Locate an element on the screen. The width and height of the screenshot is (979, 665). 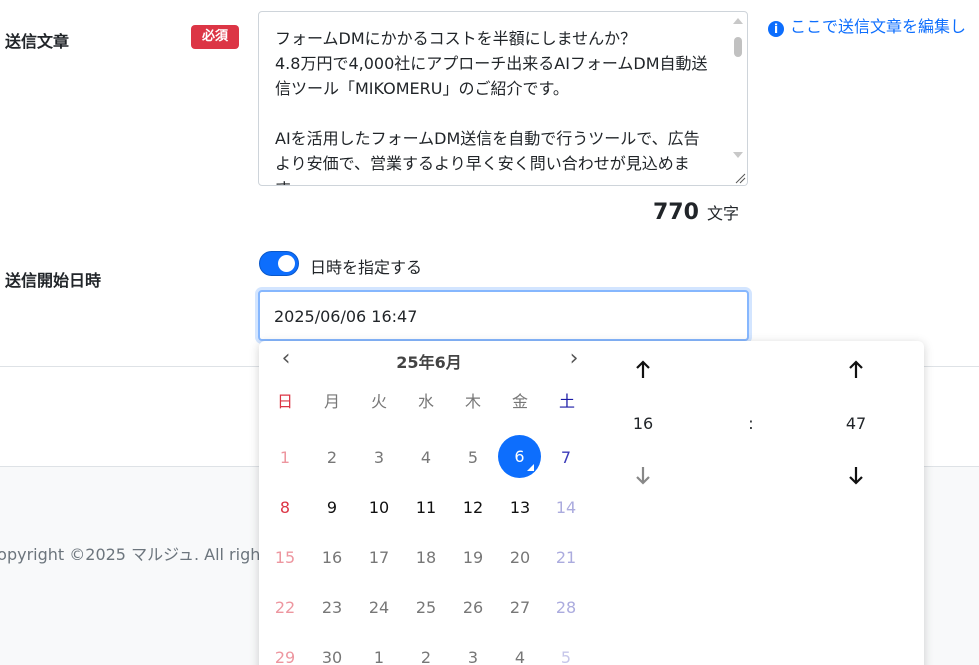
minute-down-arrow-icon is located at coordinates (856, 475).